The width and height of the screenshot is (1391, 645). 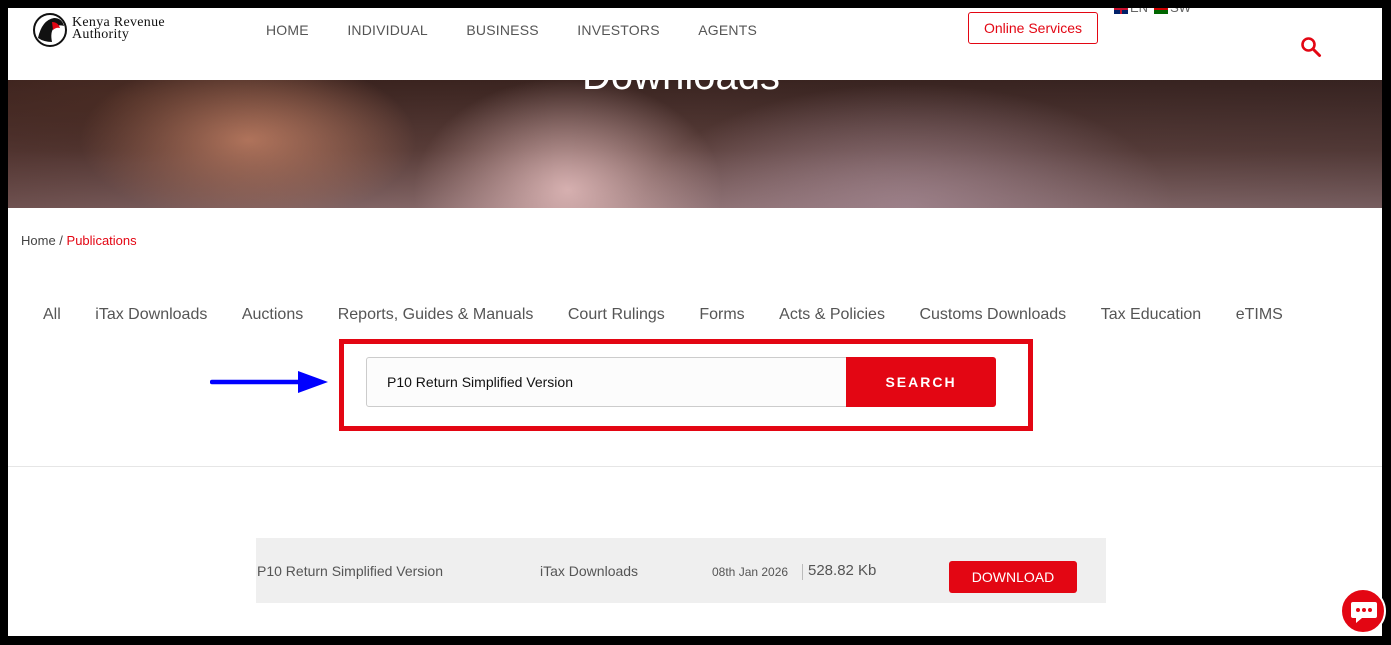 I want to click on annotation-arrow-icon, so click(x=269, y=382).